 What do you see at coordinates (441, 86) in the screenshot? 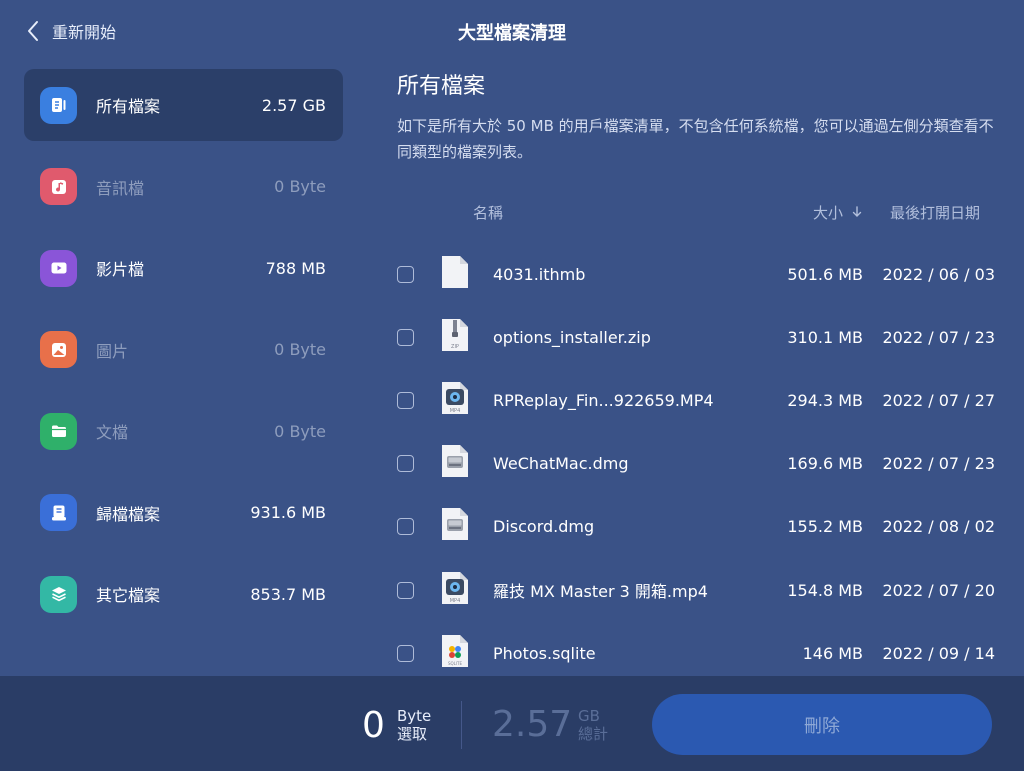
I see `page-title: 所有檔案` at bounding box center [441, 86].